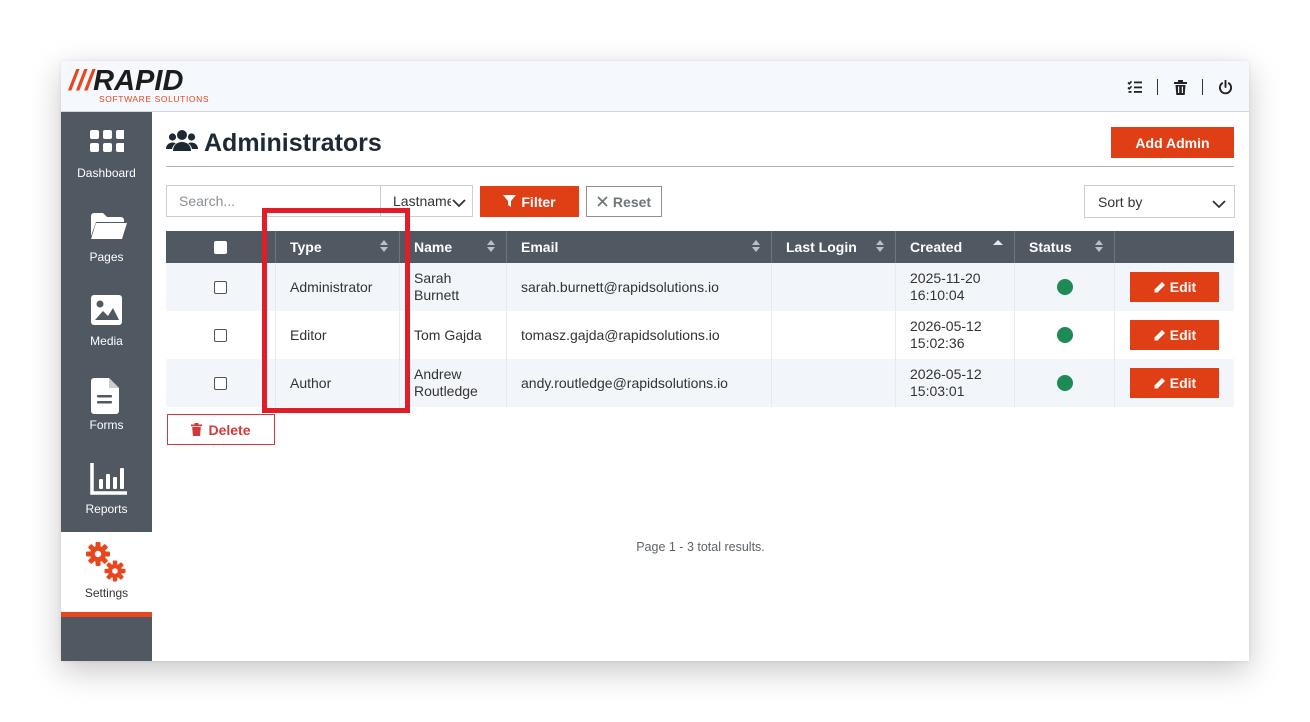  What do you see at coordinates (540, 247) in the screenshot?
I see `column-label: Email` at bounding box center [540, 247].